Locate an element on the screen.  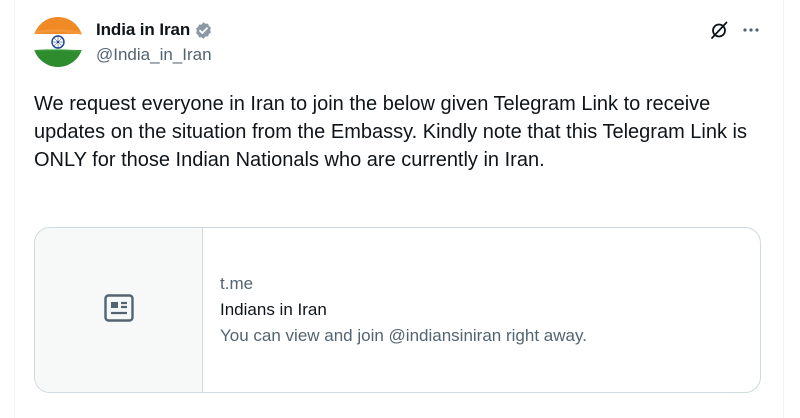
author-name-row: India in Iran is located at coordinates (154, 30).